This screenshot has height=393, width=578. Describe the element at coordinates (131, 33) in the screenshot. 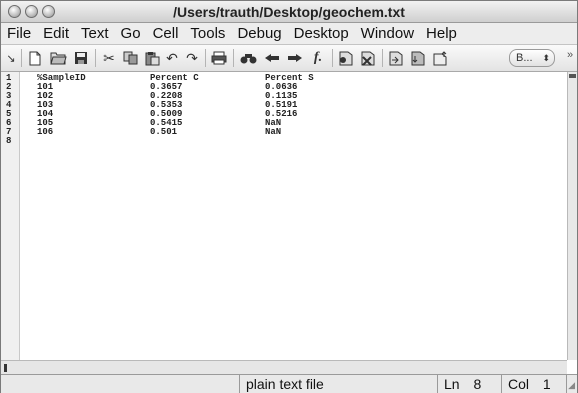

I see `menu-go: Go` at that location.